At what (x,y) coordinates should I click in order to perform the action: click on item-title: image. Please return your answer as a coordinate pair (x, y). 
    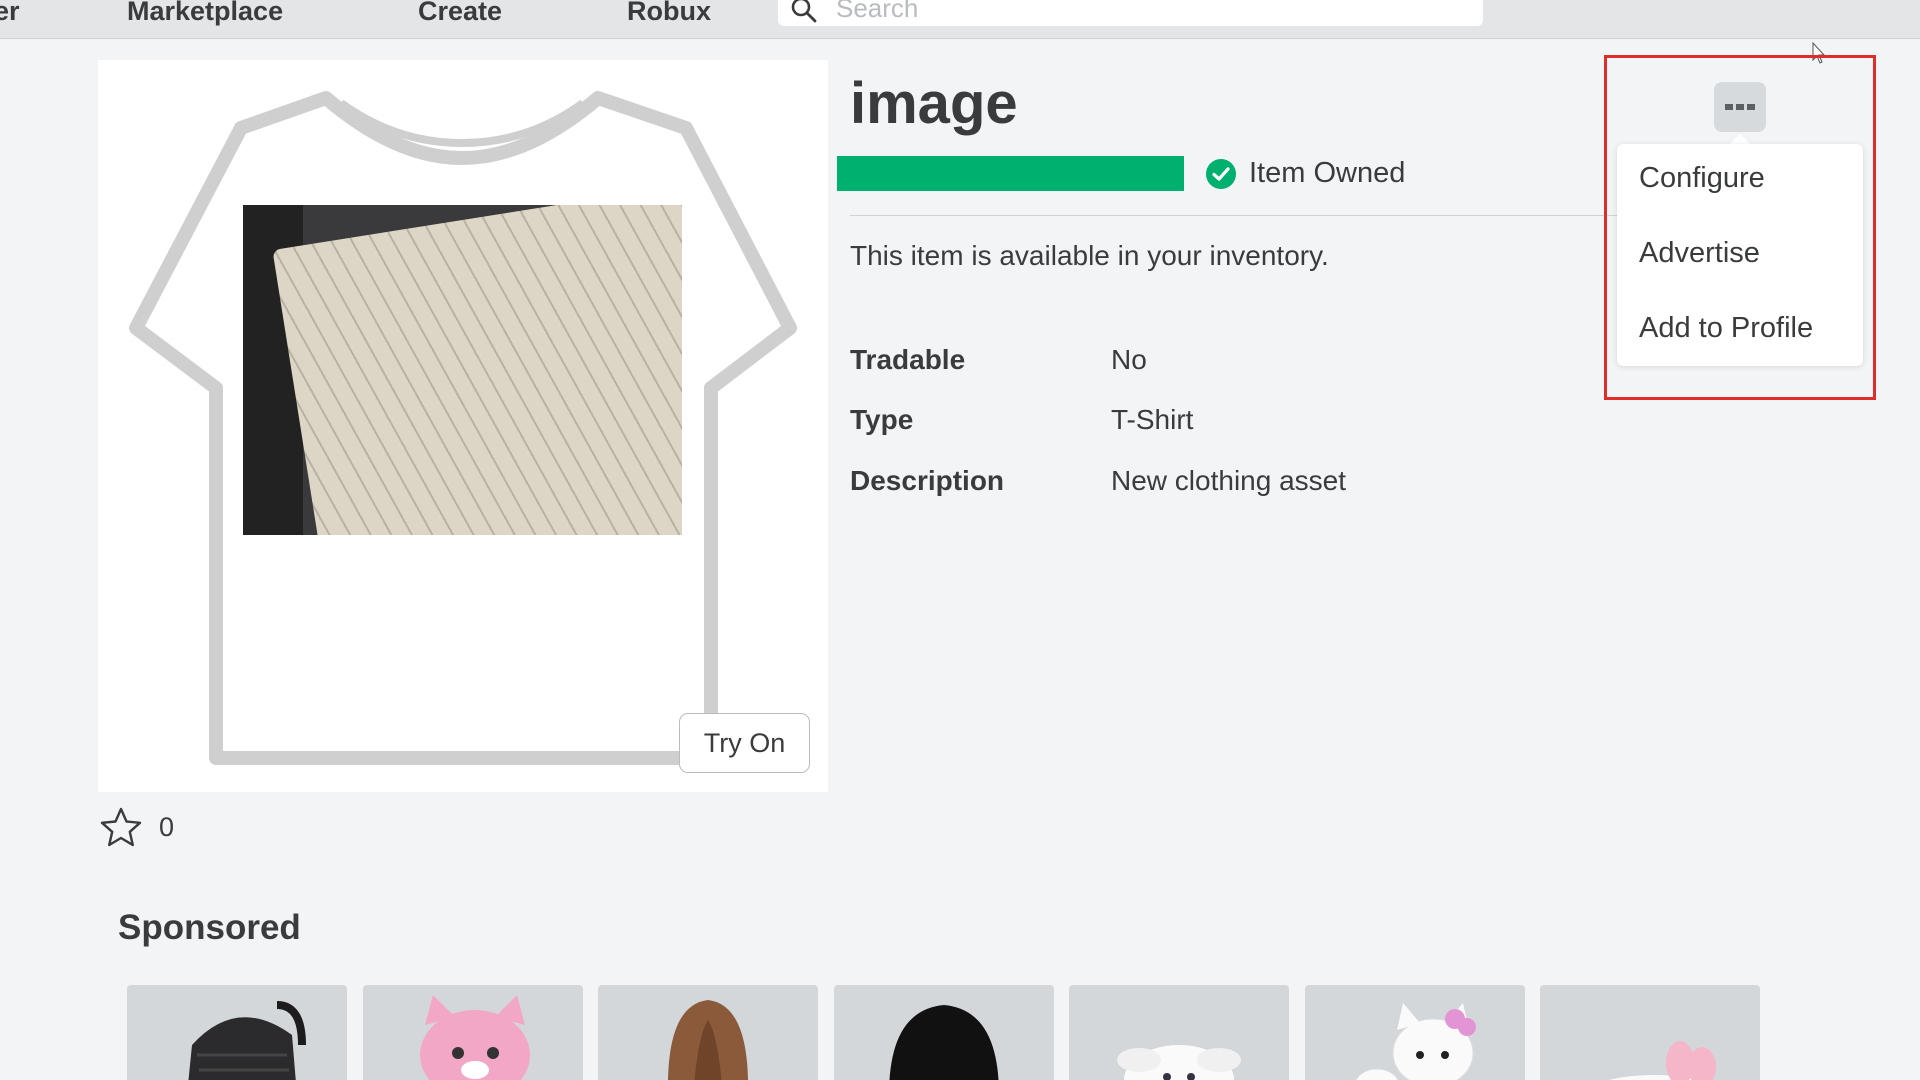
    Looking at the image, I should click on (934, 103).